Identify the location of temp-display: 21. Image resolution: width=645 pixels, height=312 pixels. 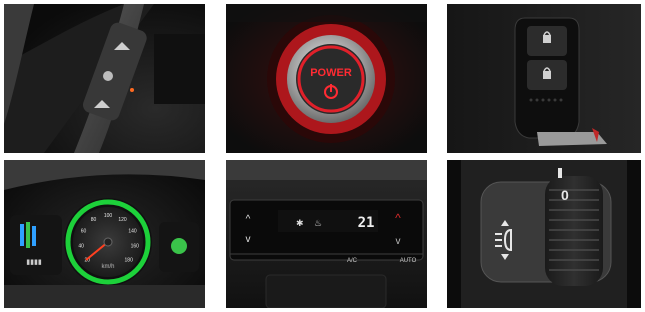
(366, 223).